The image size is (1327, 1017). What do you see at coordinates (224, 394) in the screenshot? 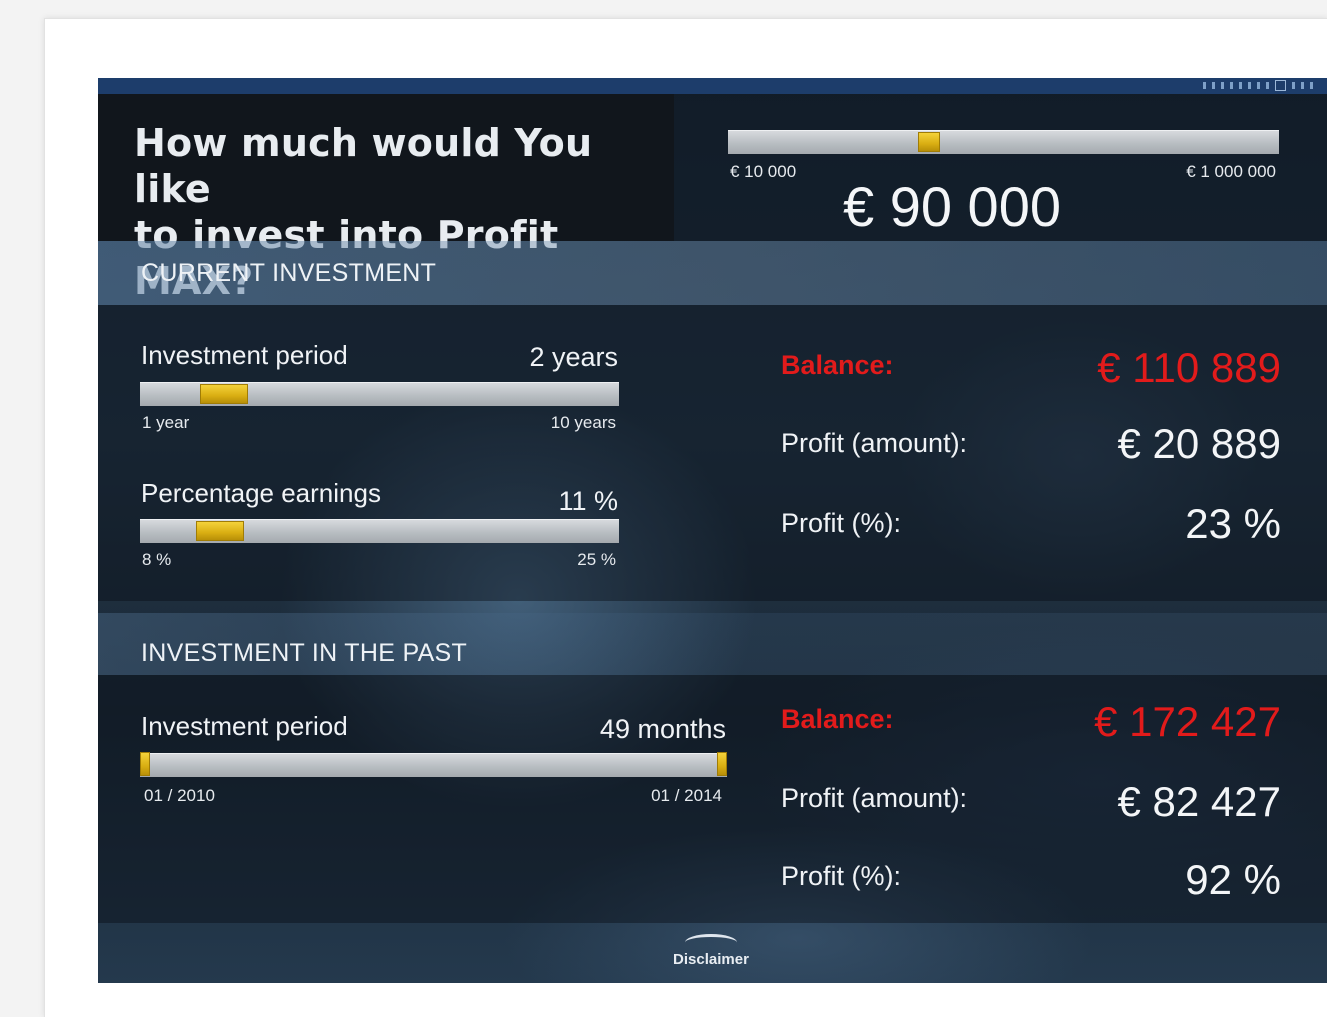
I see `current-period-slider-thumb` at bounding box center [224, 394].